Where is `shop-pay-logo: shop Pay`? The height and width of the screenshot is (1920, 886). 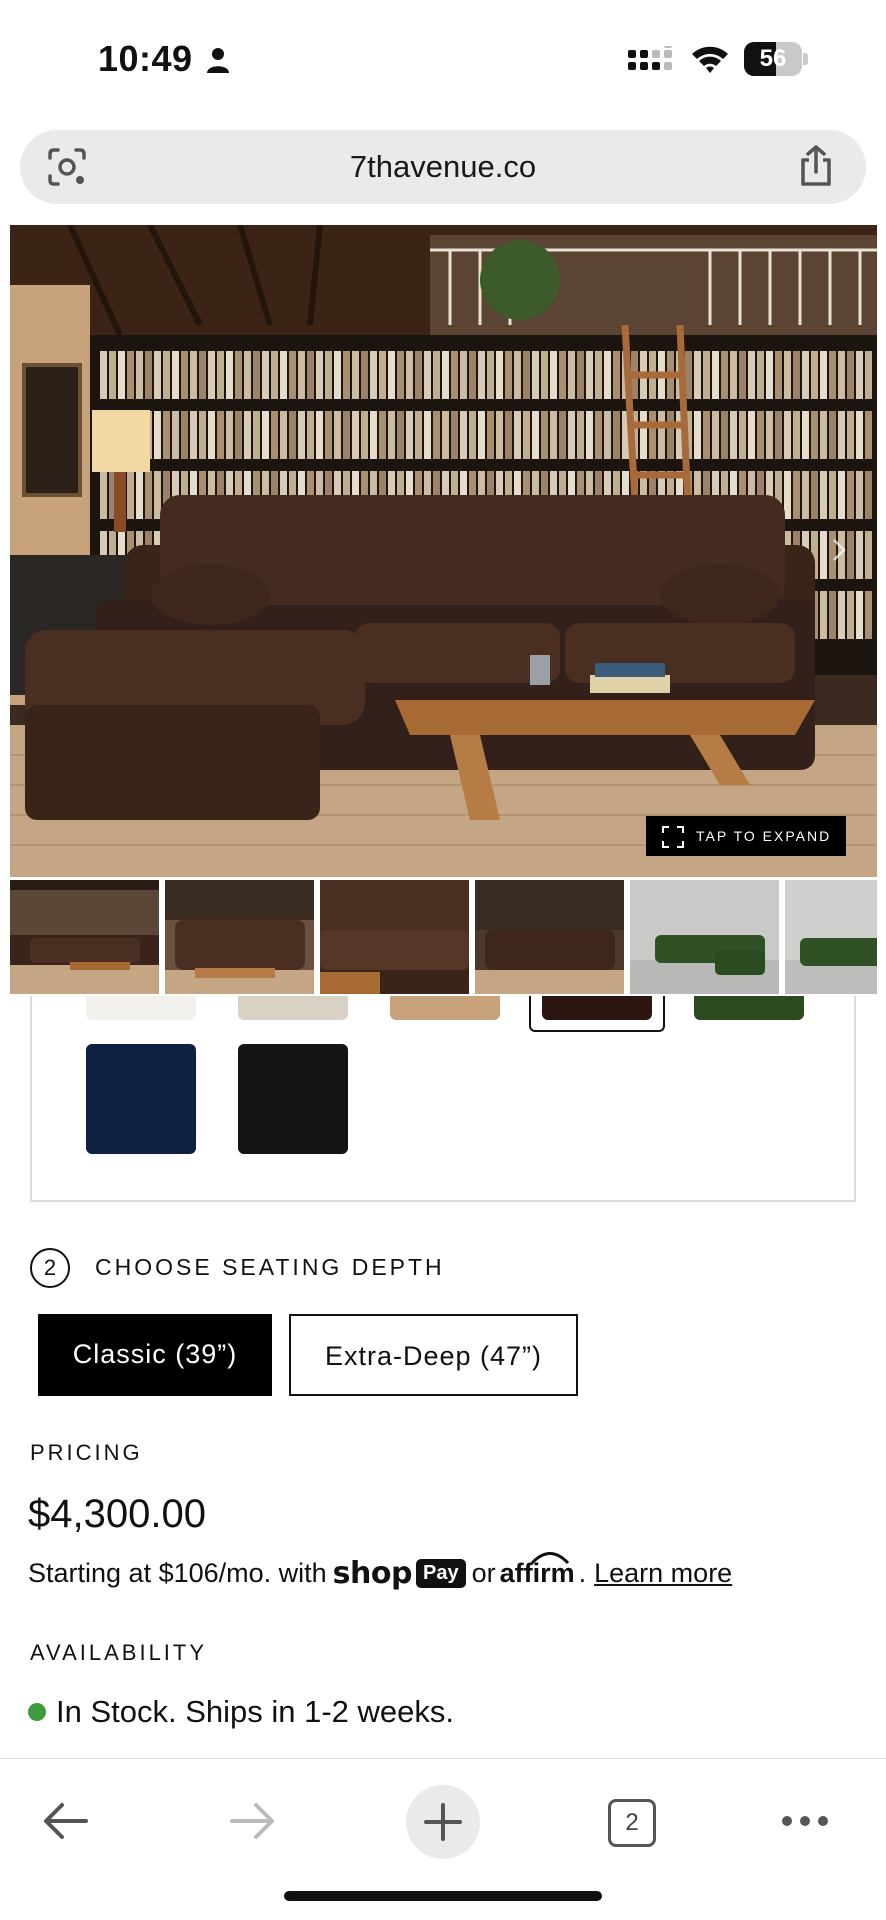 shop-pay-logo: shop Pay is located at coordinates (399, 1573).